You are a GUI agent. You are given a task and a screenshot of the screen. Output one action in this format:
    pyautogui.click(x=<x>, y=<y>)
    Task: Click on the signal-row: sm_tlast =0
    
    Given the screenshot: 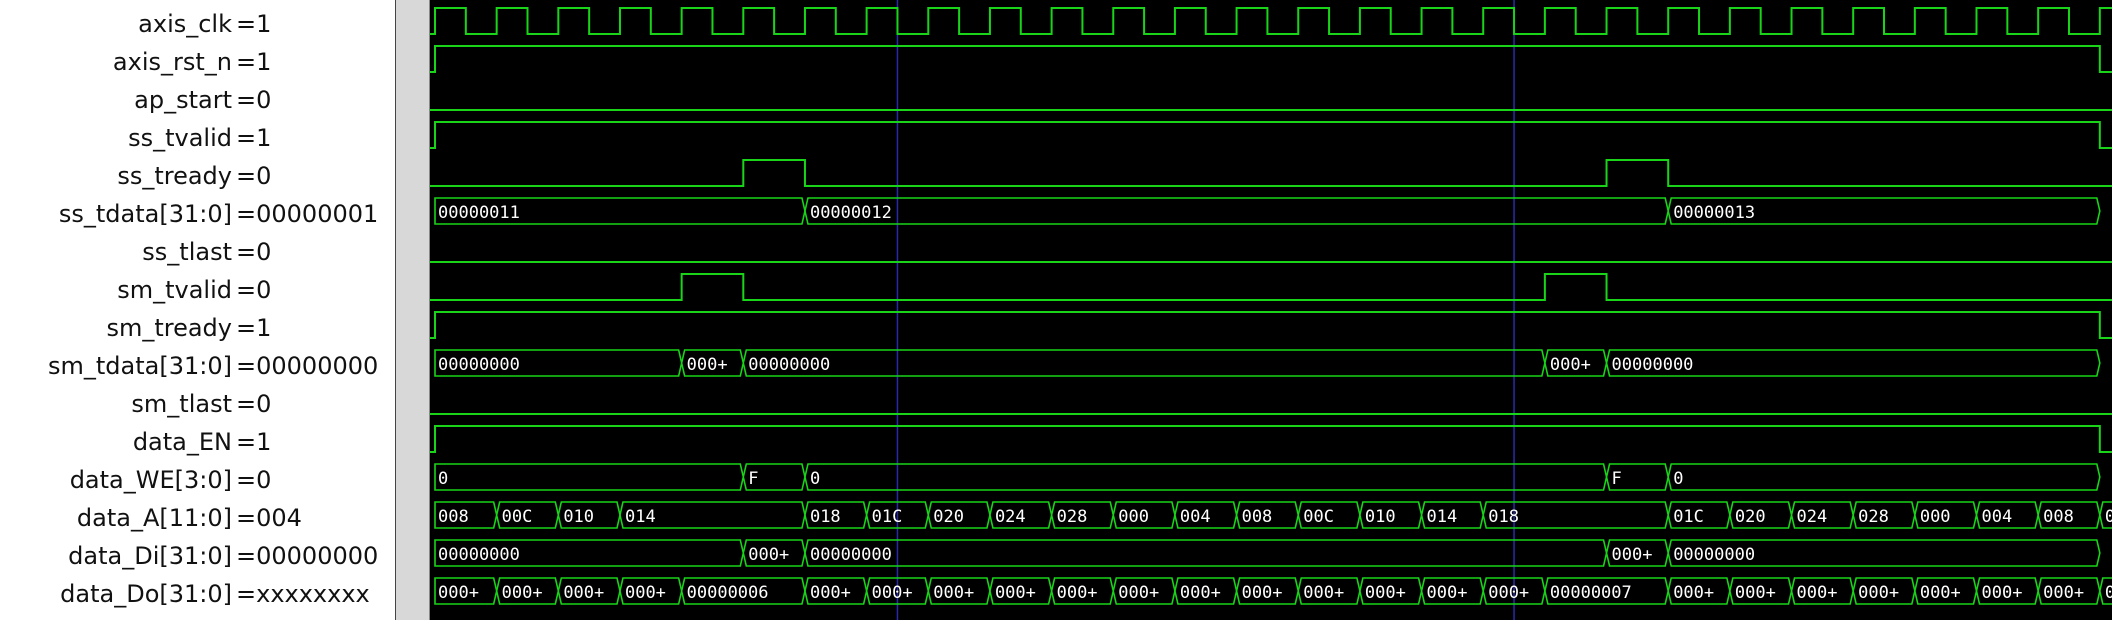 What is the action you would take?
    pyautogui.click(x=196, y=401)
    